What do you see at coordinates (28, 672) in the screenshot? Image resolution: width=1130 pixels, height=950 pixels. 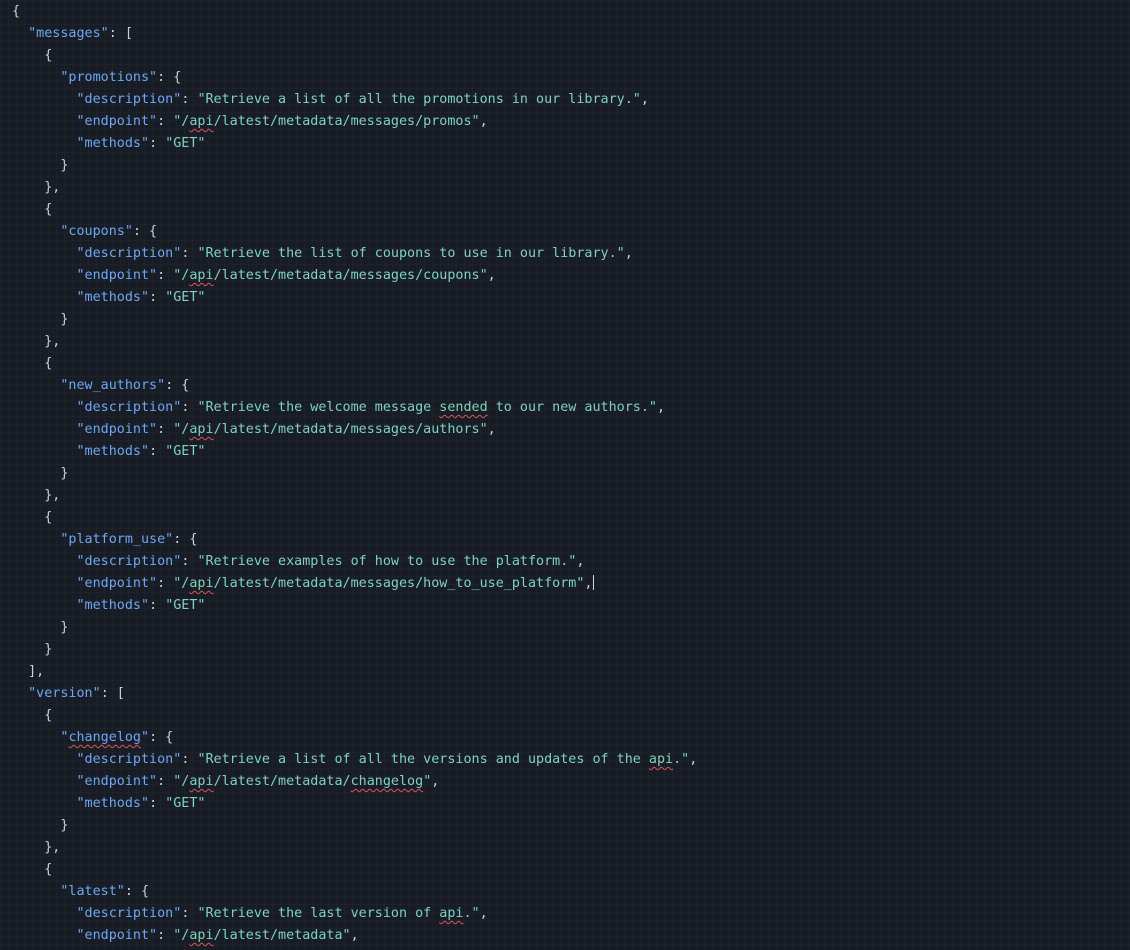 I see `code-line: ],` at bounding box center [28, 672].